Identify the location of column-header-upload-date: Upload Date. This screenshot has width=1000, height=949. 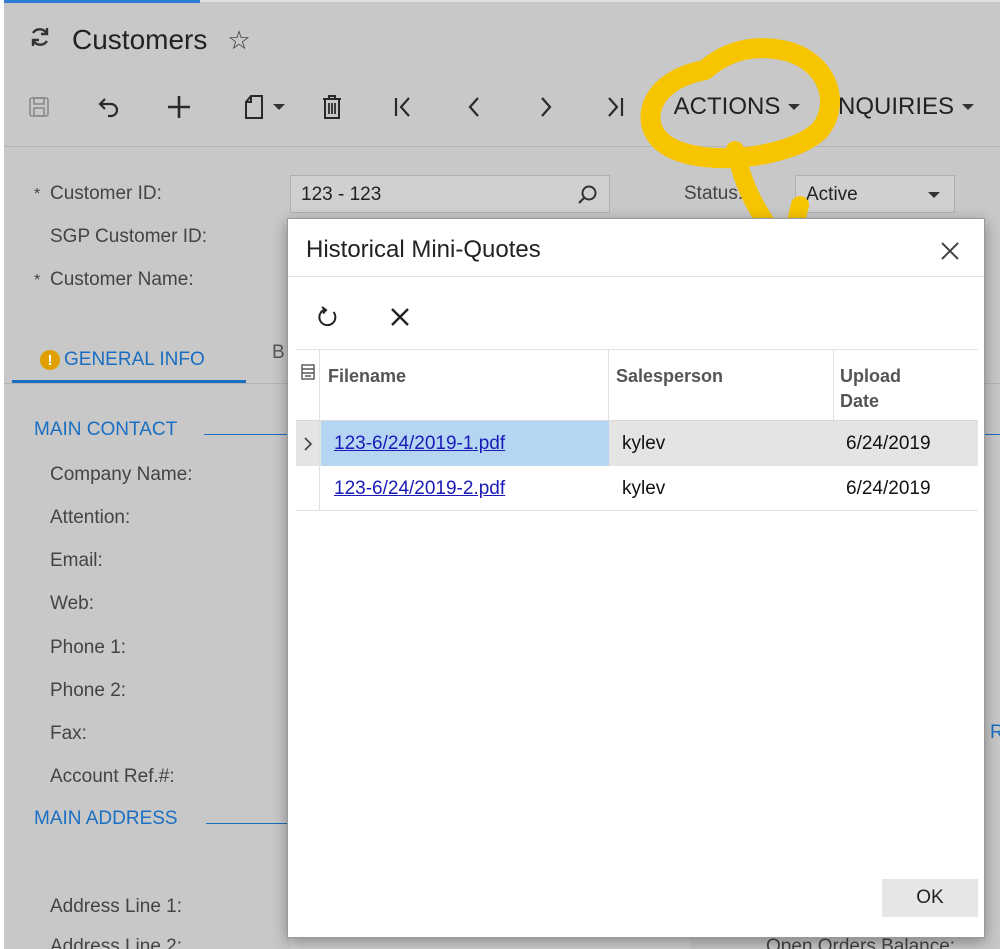
(870, 389).